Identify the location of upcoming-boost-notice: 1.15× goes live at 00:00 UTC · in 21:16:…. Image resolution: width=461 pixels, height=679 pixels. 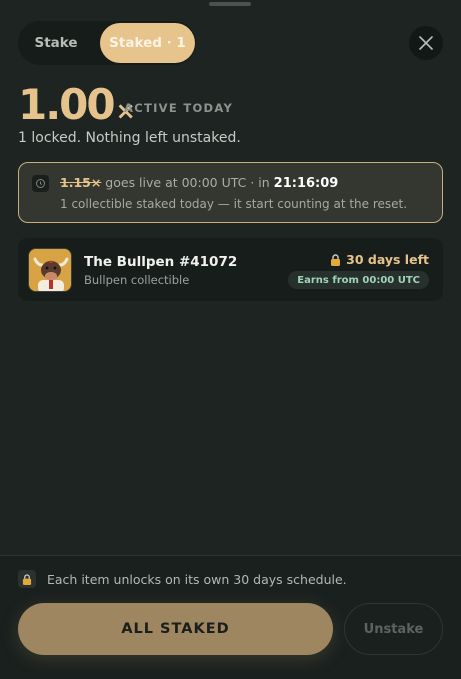
(230, 192).